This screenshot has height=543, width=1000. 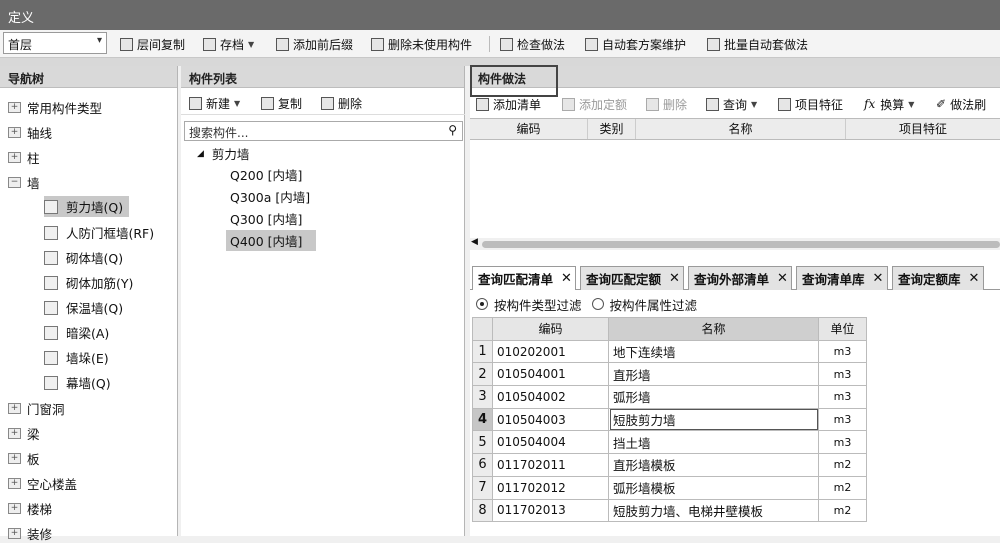 What do you see at coordinates (810, 104) in the screenshot?
I see `item-feature-button: 项目特征` at bounding box center [810, 104].